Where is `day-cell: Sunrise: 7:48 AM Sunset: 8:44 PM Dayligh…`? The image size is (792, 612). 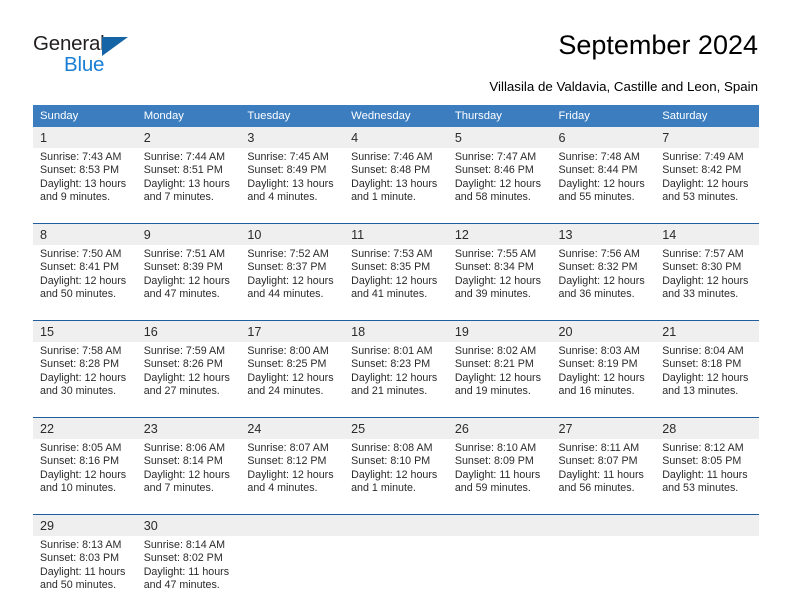
day-cell: Sunrise: 7:48 AM Sunset: 8:44 PM Dayligh… is located at coordinates (603, 186).